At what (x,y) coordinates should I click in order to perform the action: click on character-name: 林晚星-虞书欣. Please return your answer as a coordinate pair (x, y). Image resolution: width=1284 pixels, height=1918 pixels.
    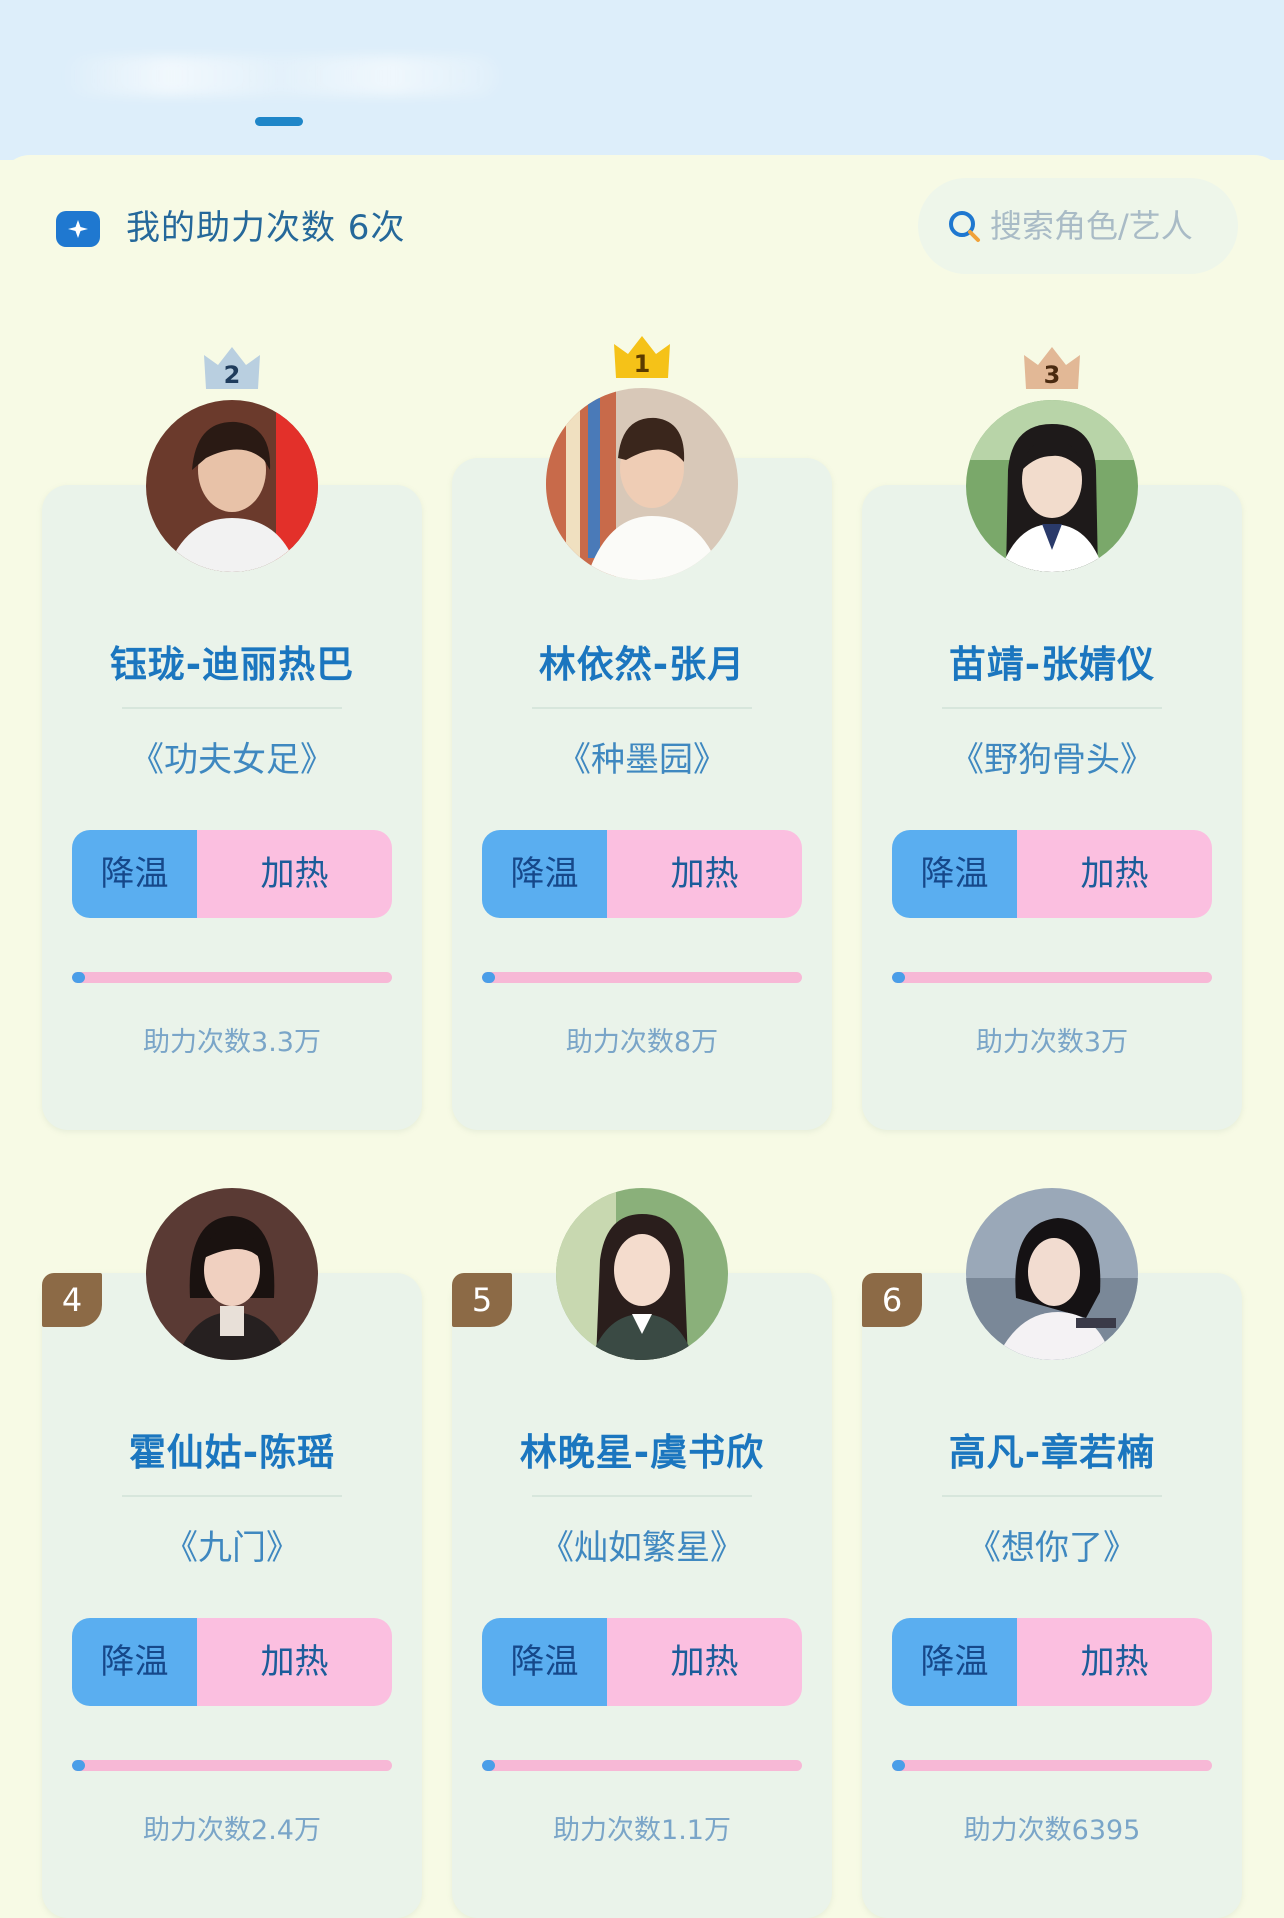
    Looking at the image, I should click on (642, 1452).